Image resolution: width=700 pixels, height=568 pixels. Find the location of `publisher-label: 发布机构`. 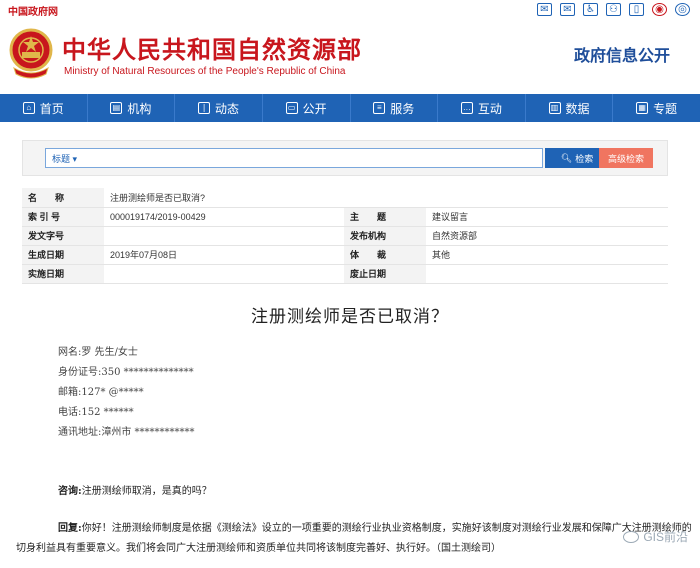

publisher-label: 发布机构 is located at coordinates (385, 236).